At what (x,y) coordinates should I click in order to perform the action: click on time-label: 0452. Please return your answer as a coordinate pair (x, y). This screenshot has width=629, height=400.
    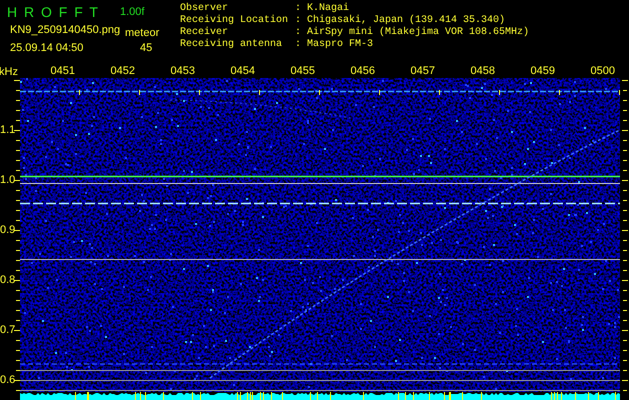
    Looking at the image, I should click on (123, 71).